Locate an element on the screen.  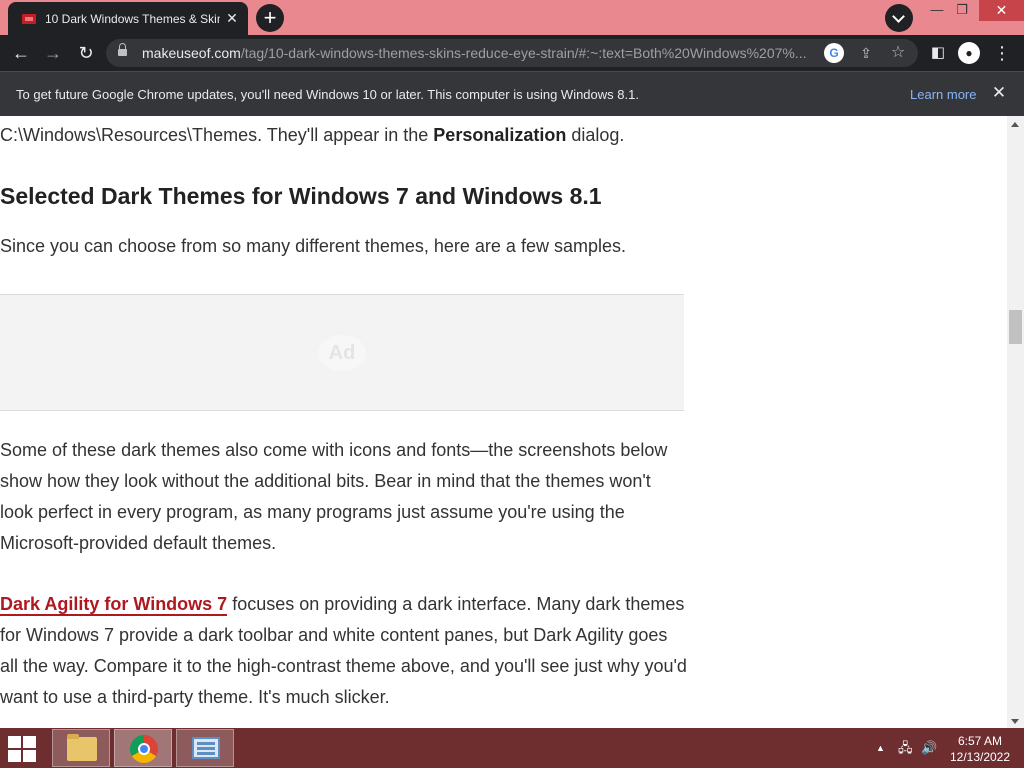
taskbar-control-panel is located at coordinates (205, 748).